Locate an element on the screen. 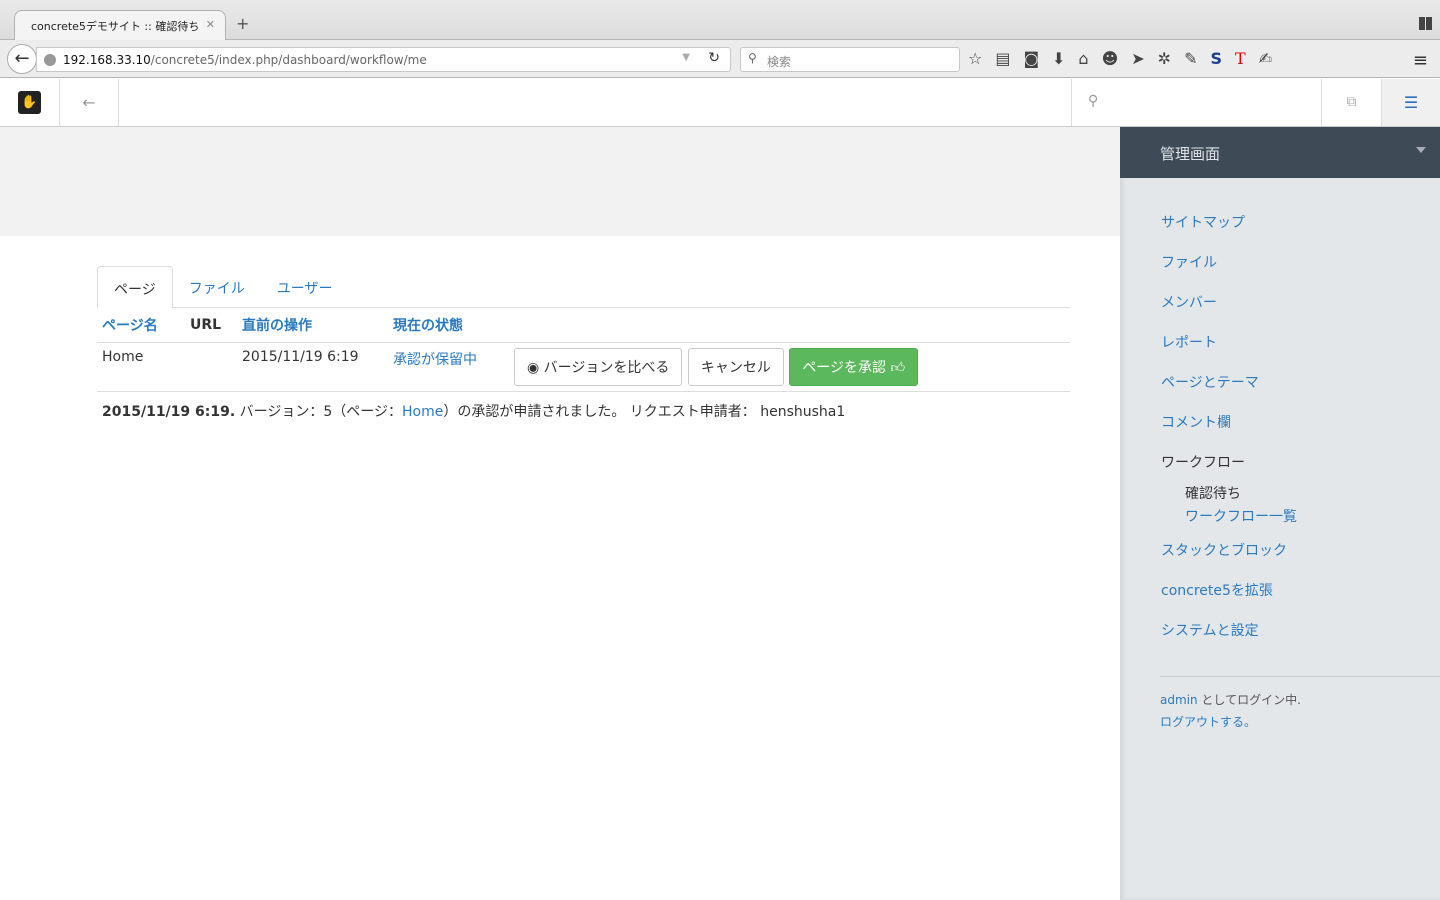 This screenshot has width=1440, height=900. url-host: 192.168.33.10 is located at coordinates (107, 60).